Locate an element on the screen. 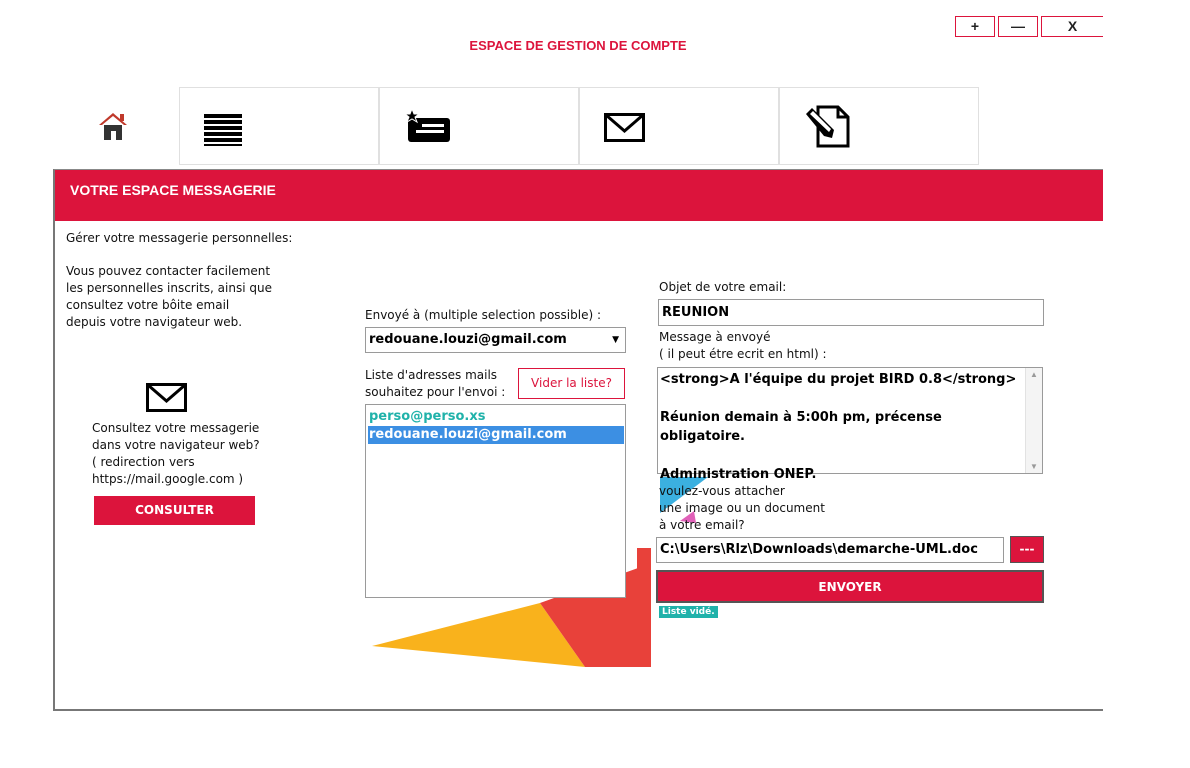 Image resolution: width=1190 pixels, height=768 pixels. tab-messages is located at coordinates (679, 126).